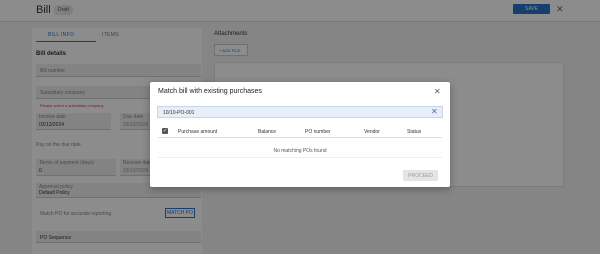 The image size is (600, 254). Describe the element at coordinates (300, 151) in the screenshot. I see `empty-state-message: No matching POs found` at that location.